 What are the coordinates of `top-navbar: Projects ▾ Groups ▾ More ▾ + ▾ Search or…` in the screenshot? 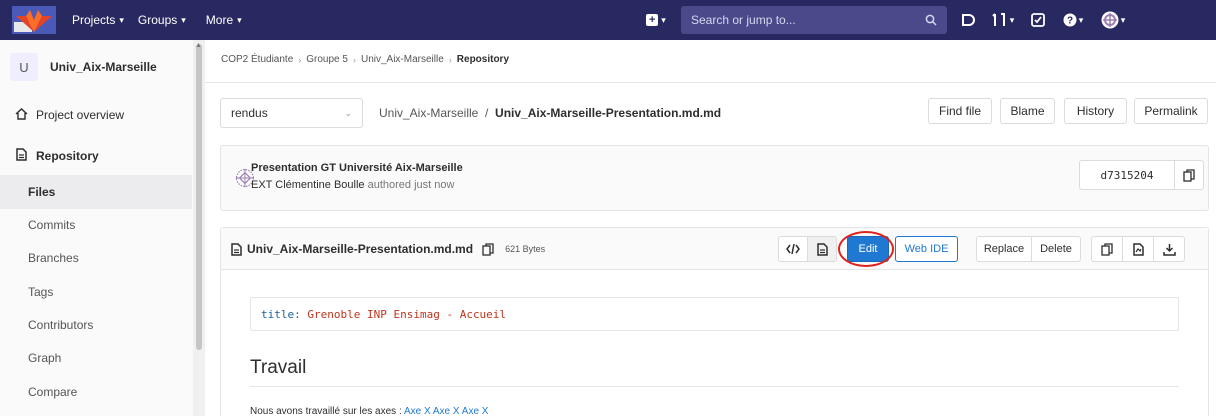 It's located at (608, 20).